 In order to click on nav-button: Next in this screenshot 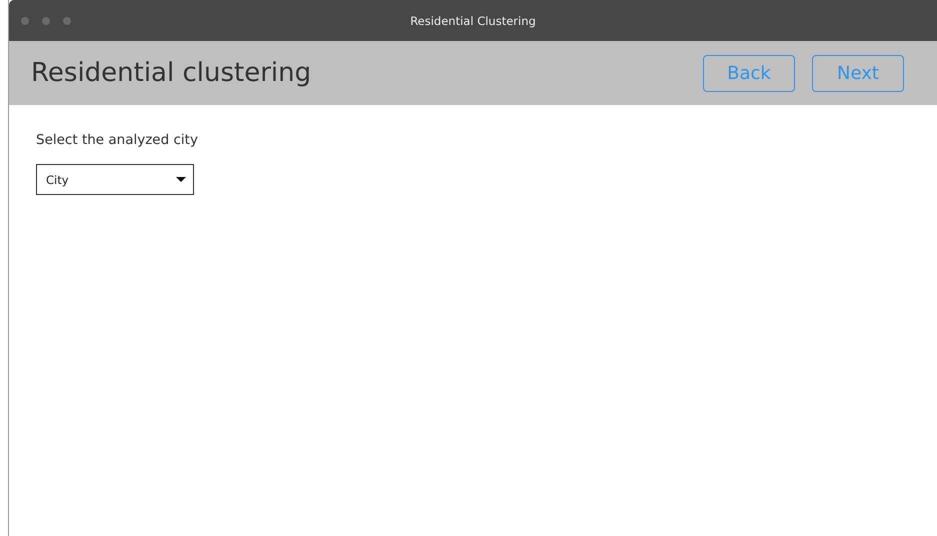, I will do `click(858, 73)`.